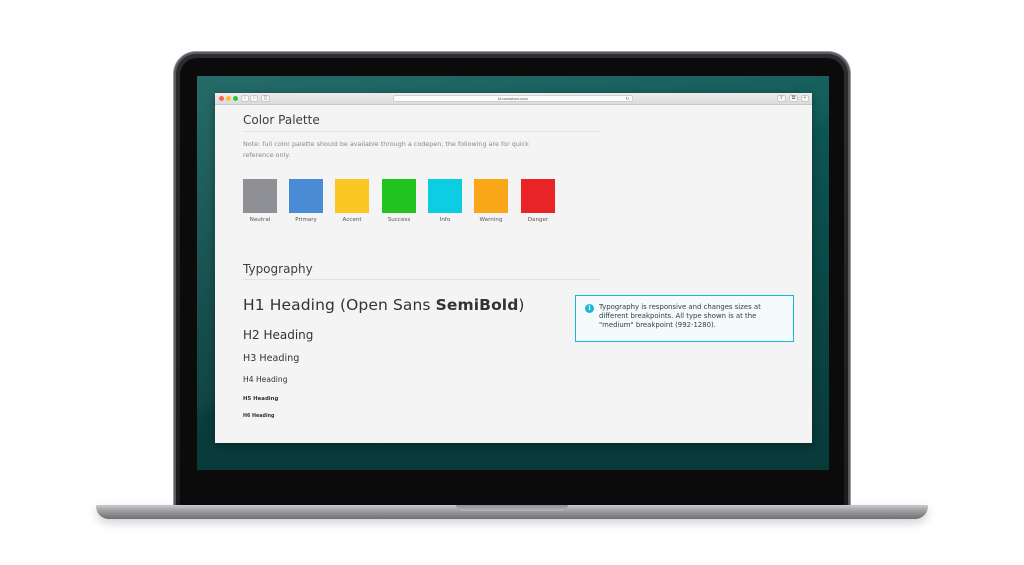 This screenshot has height=565, width=1024. Describe the element at coordinates (278, 335) in the screenshot. I see `h2-sample: H2 Heading` at that location.